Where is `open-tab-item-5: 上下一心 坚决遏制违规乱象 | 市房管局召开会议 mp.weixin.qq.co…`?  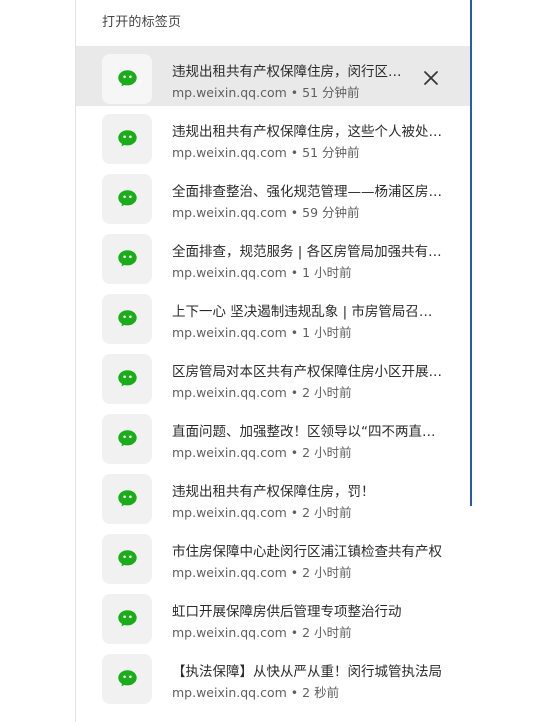 open-tab-item-5: 上下一心 坚决遏制违规乱象 | 市房管局召开会议 mp.weixin.qq.co… is located at coordinates (273, 316).